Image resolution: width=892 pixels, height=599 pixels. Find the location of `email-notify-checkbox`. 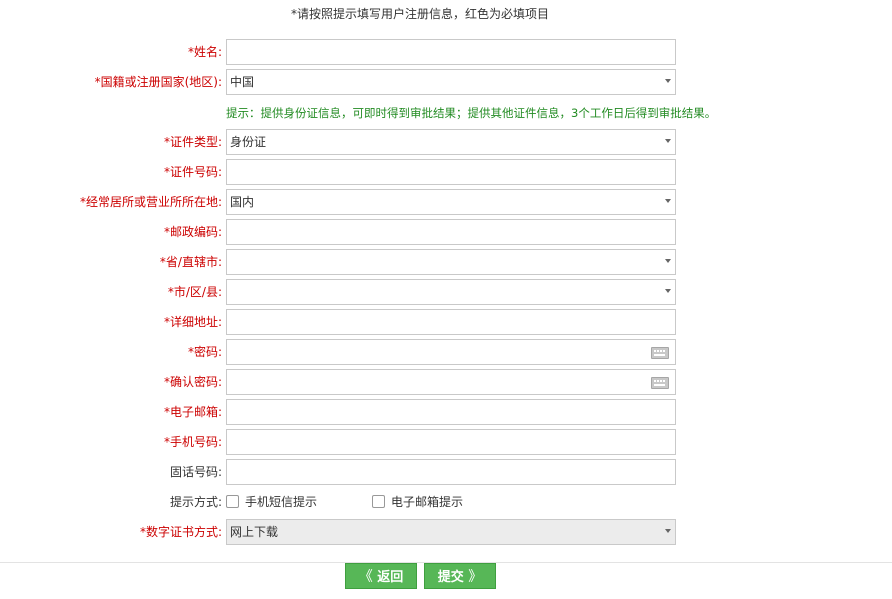

email-notify-checkbox is located at coordinates (378, 501).